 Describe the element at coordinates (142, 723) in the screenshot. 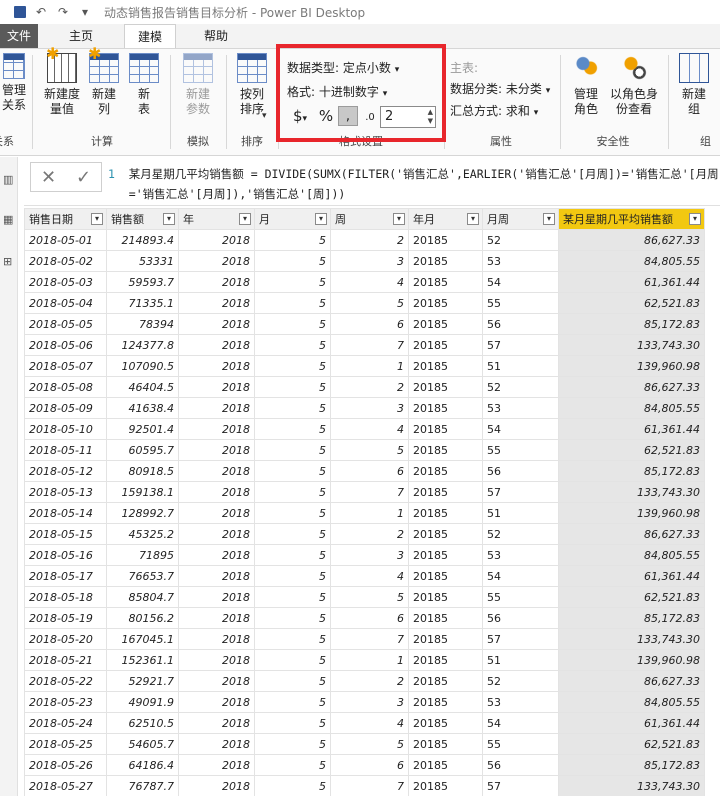

I see `table-cell: 62510.5` at that location.